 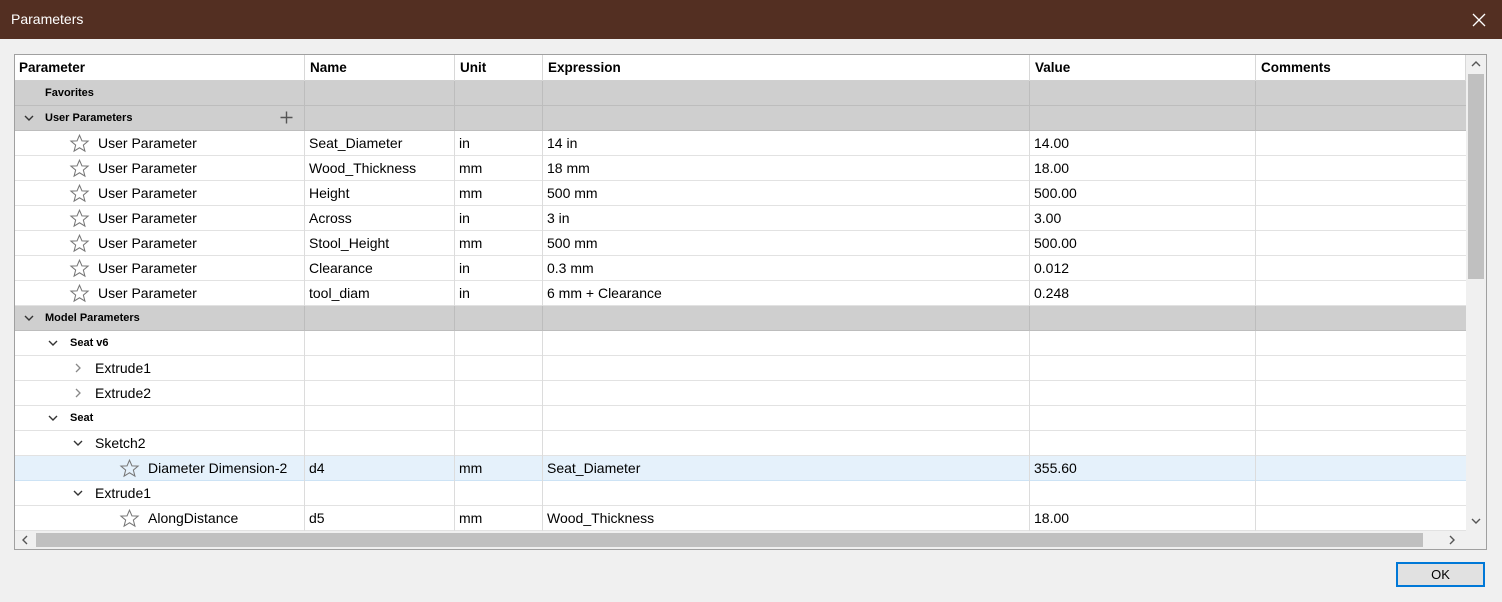 I want to click on parameter-value: 0.248, so click(x=1143, y=293).